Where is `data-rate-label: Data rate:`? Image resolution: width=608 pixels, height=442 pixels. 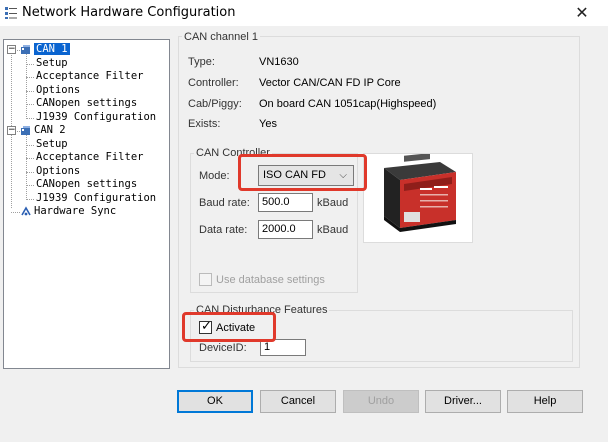 data-rate-label: Data rate: is located at coordinates (223, 230).